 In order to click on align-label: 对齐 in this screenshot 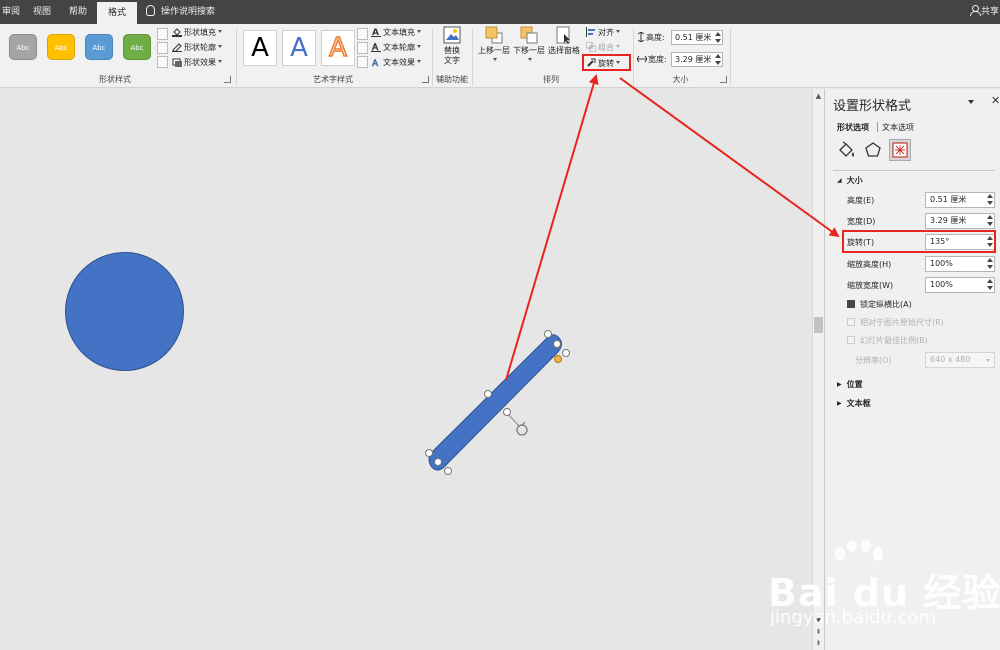, I will do `click(606, 32)`.